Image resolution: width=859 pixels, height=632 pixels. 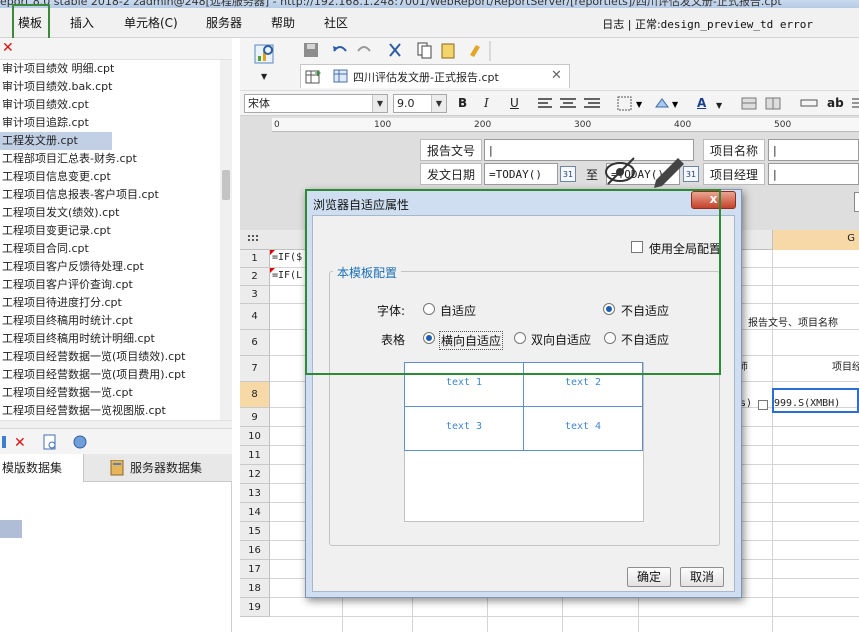 I want to click on menu-community: 社区, so click(x=336, y=22).